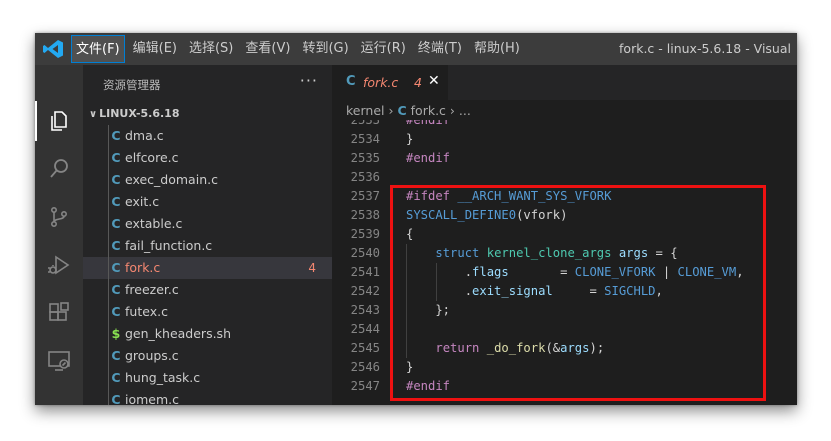  Describe the element at coordinates (309, 80) in the screenshot. I see `more-actions-button: ···` at that location.